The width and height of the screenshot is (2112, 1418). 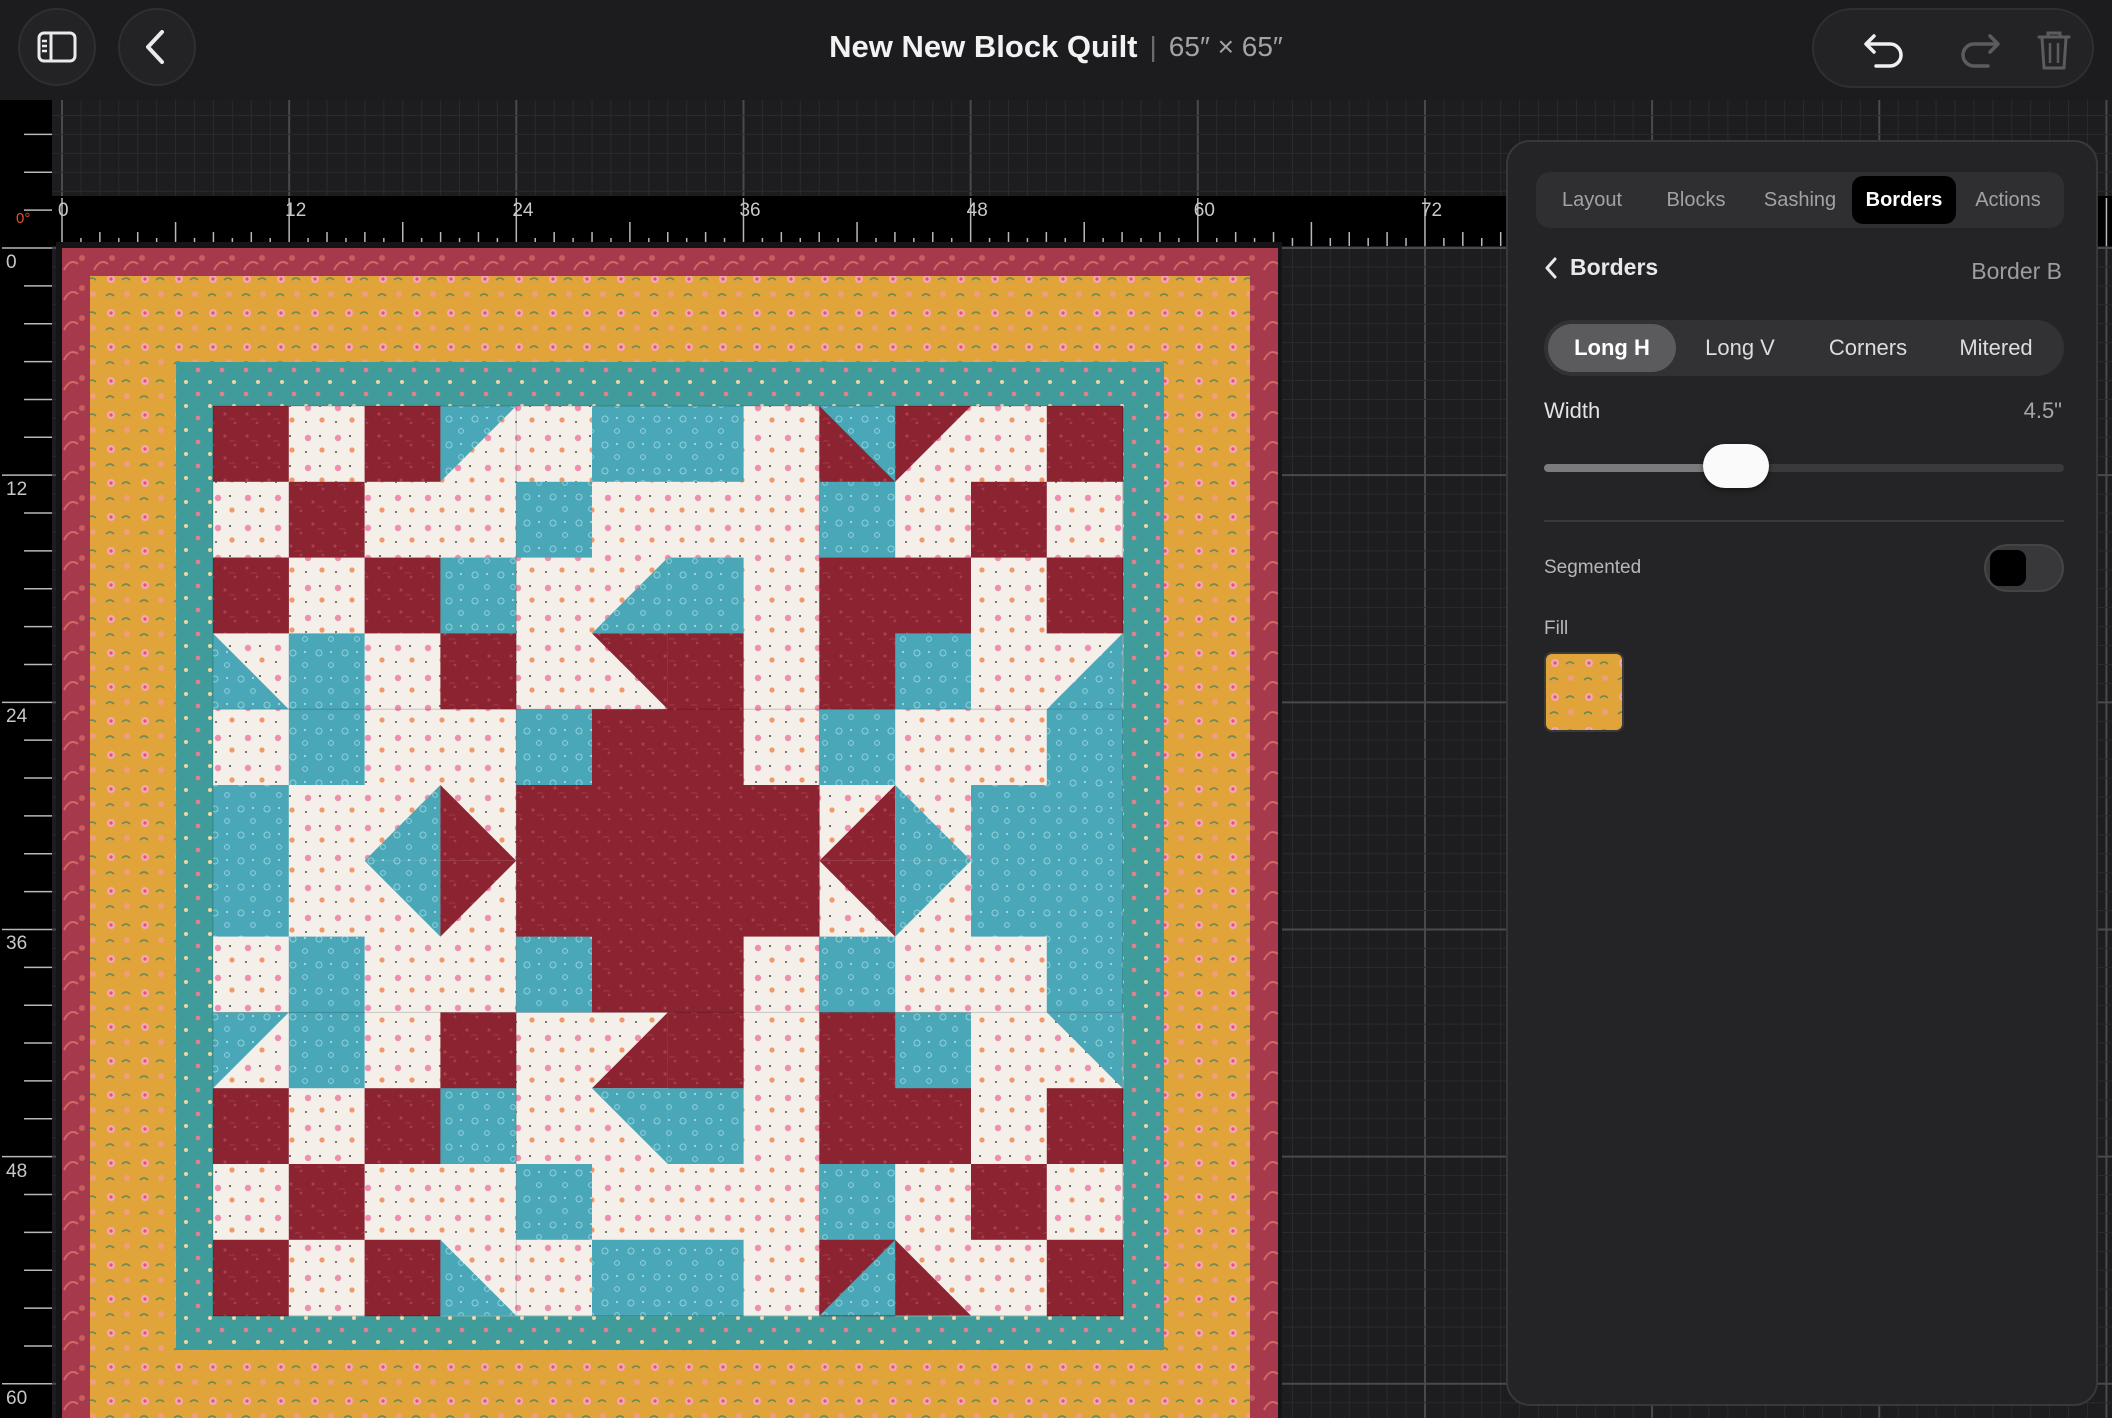 I want to click on segmented-toggle, so click(x=2024, y=568).